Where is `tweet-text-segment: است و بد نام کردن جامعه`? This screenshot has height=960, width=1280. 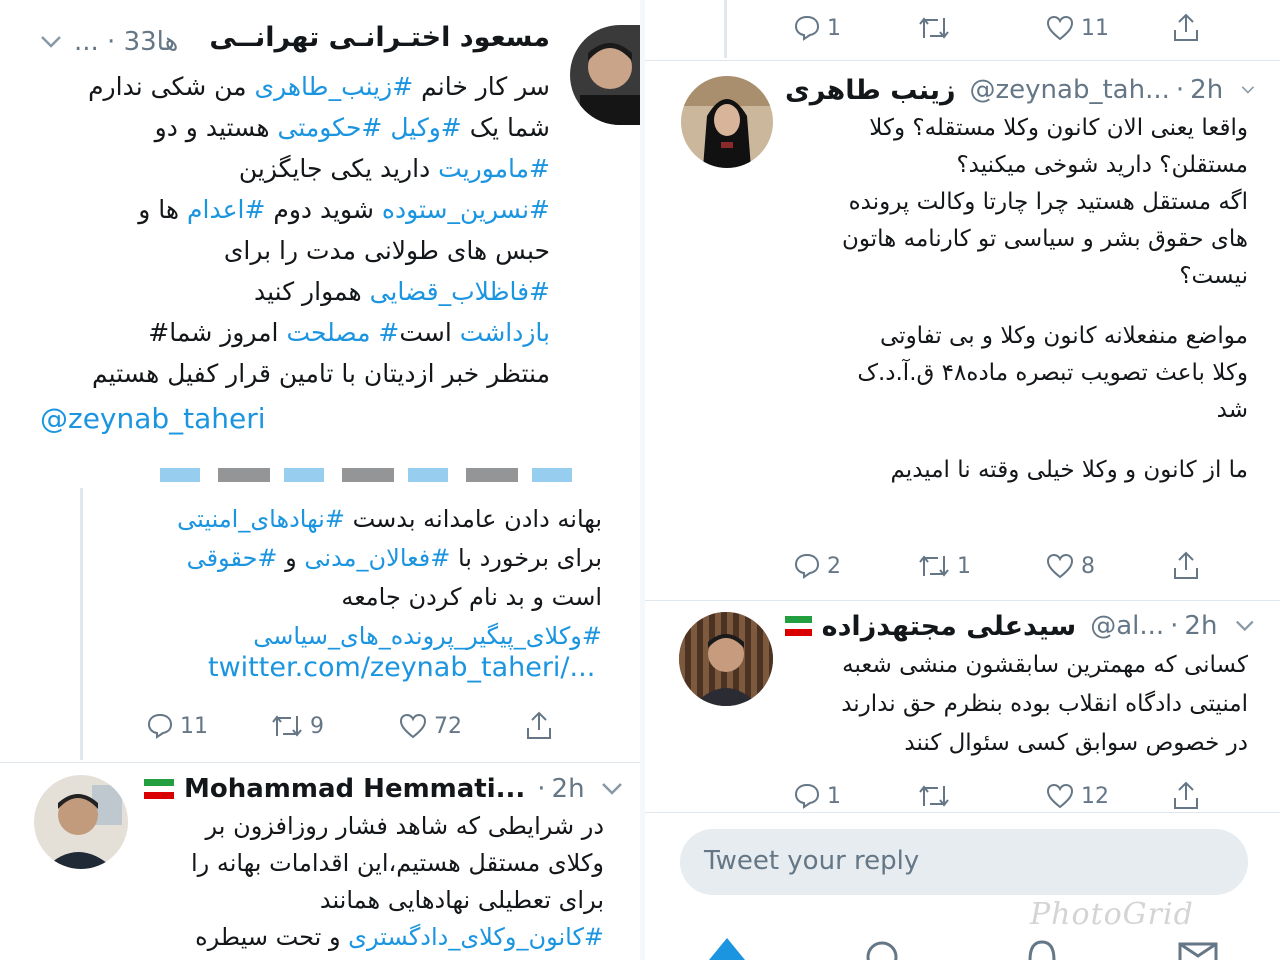
tweet-text-segment: است و بد نام کردن جامعه is located at coordinates (471, 597).